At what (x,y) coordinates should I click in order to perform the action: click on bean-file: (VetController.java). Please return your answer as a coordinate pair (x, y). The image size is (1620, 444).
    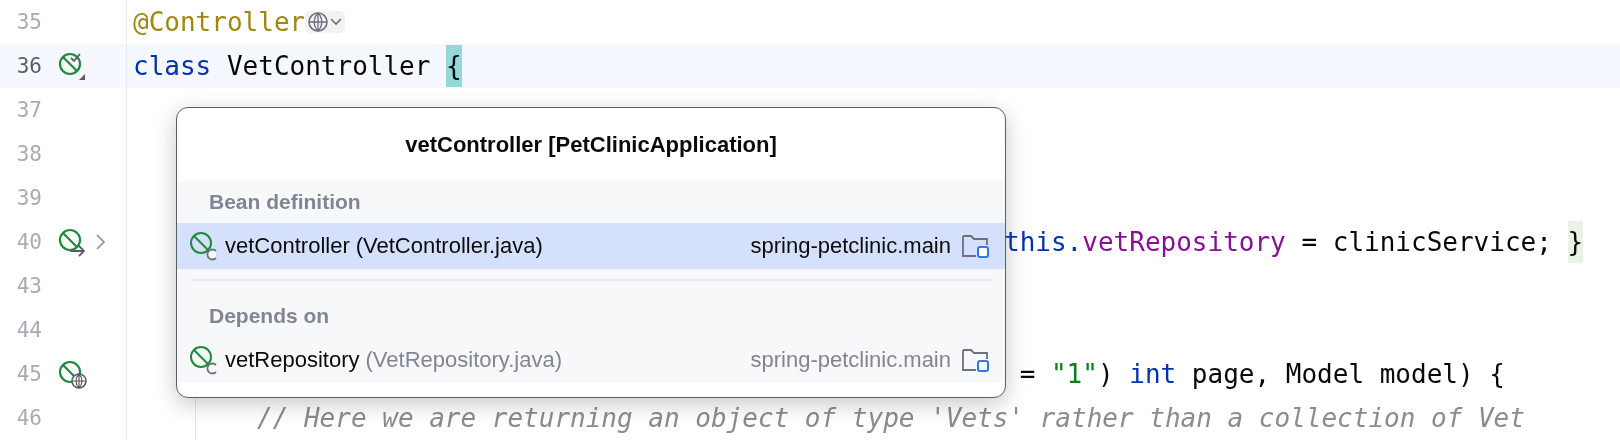
    Looking at the image, I should click on (449, 246).